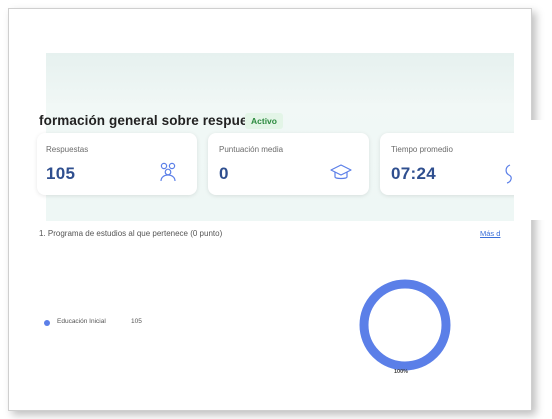 Image resolution: width=552 pixels, height=419 pixels. What do you see at coordinates (168, 174) in the screenshot?
I see `users-icon` at bounding box center [168, 174].